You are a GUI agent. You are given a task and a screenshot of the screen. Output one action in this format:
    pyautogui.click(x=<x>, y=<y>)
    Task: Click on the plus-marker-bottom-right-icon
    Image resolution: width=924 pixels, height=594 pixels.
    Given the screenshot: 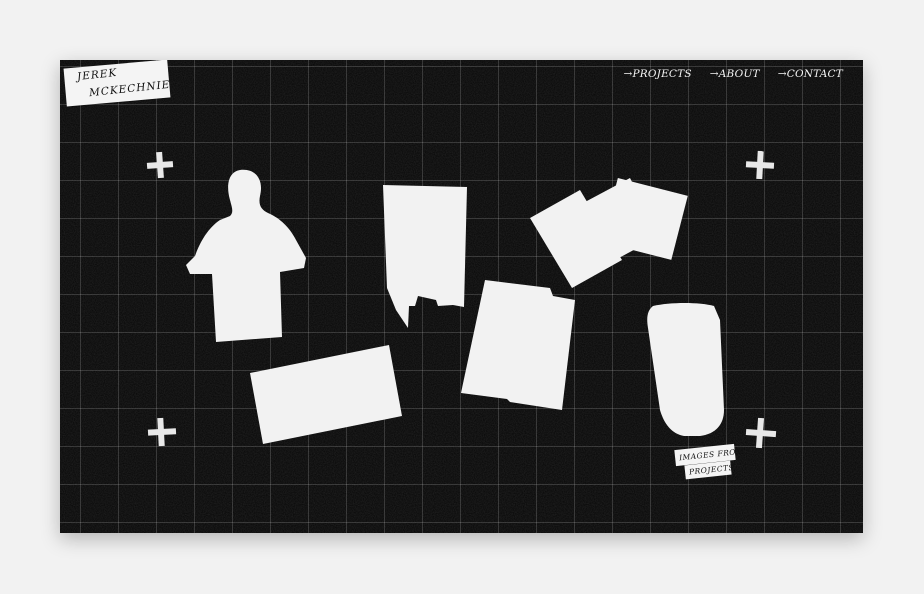 What is the action you would take?
    pyautogui.click(x=761, y=433)
    